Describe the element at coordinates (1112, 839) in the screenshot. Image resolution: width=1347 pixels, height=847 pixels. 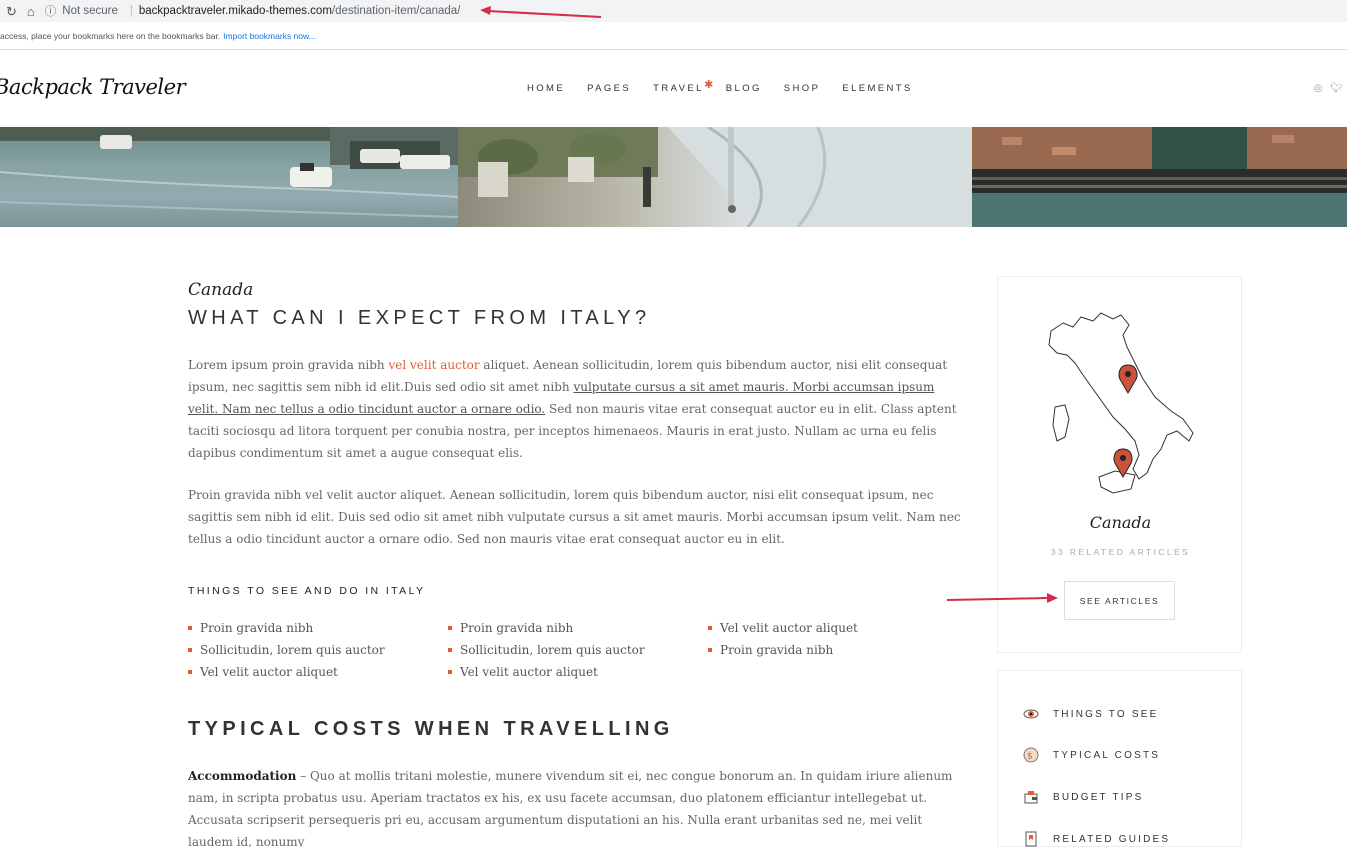
I see `menu-item-label: RELATED GUIDES` at that location.